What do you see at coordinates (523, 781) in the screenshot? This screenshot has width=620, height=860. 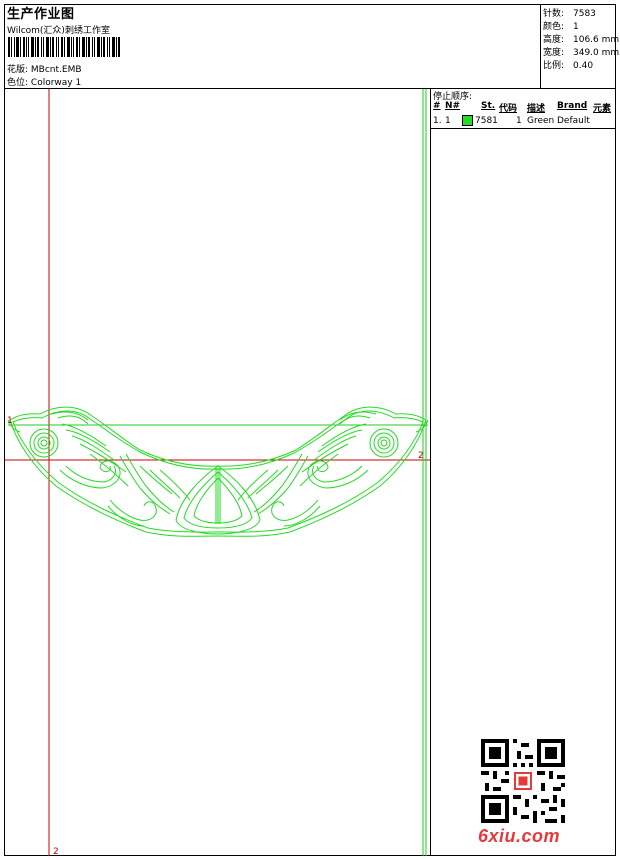 I see `qr-code` at bounding box center [523, 781].